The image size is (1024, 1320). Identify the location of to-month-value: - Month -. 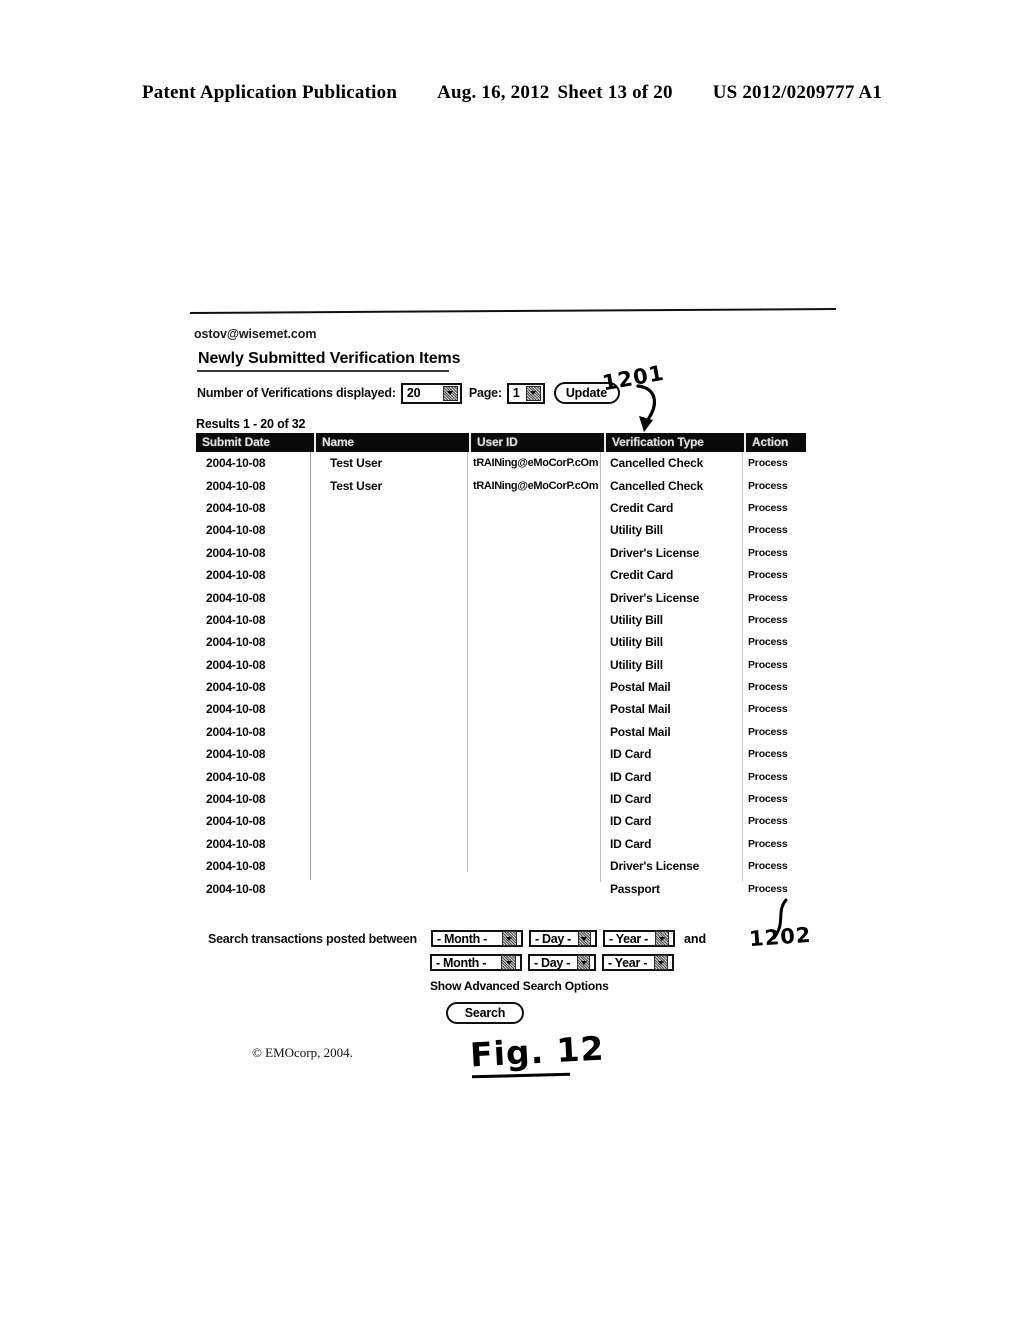
(461, 962).